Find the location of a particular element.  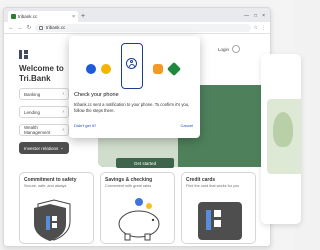

lock-icon is located at coordinates (41, 27).